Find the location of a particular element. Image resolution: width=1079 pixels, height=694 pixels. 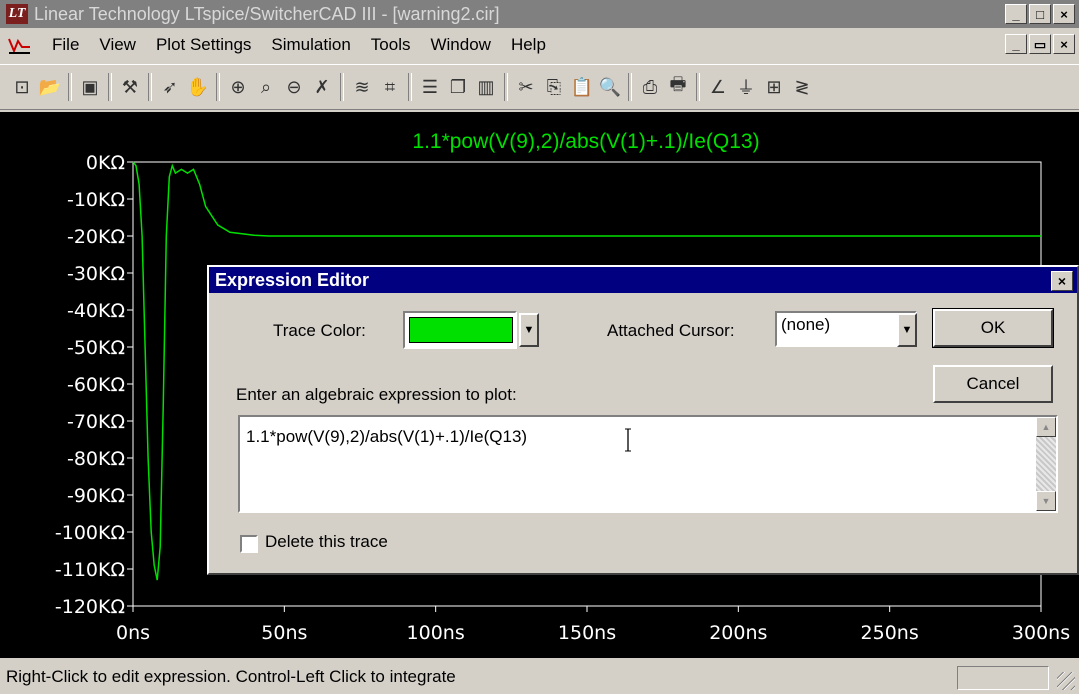

draw-wire-icon: ∠ is located at coordinates (718, 87).